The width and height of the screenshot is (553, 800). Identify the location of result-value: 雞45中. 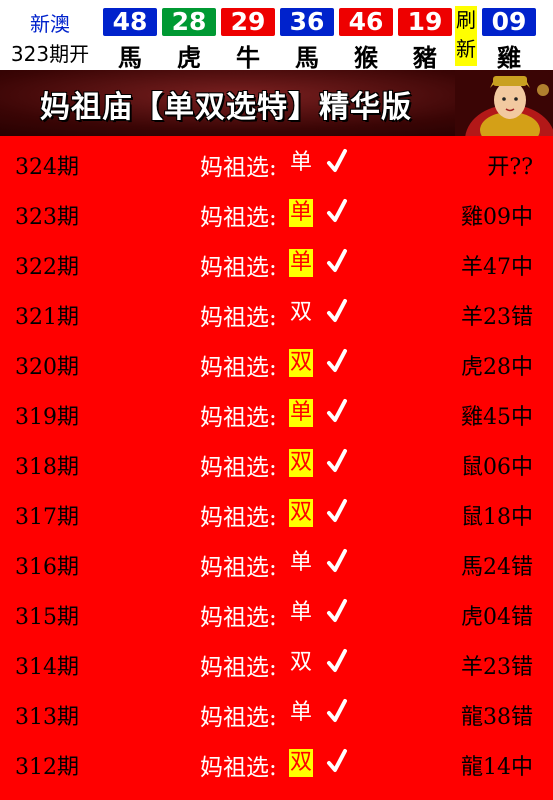
(497, 417).